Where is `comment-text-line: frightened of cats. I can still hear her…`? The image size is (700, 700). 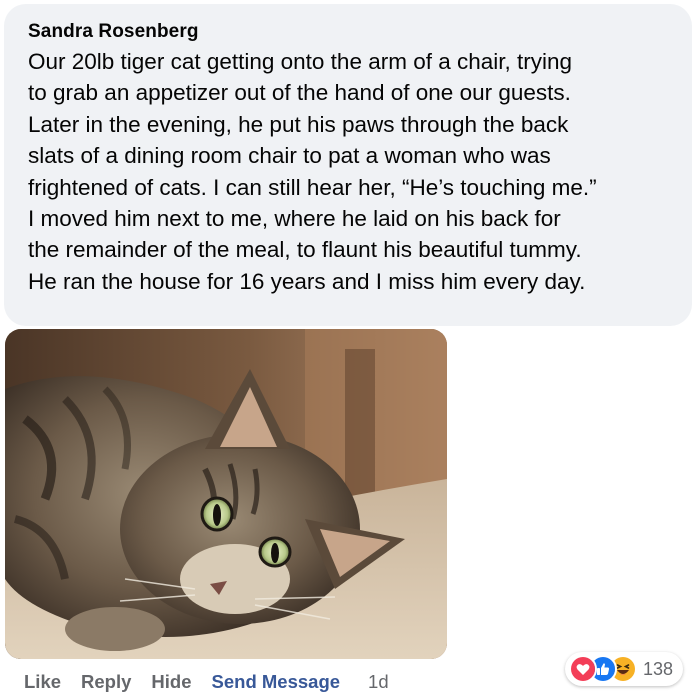
comment-text-line: frightened of cats. I can still hear her… is located at coordinates (312, 187).